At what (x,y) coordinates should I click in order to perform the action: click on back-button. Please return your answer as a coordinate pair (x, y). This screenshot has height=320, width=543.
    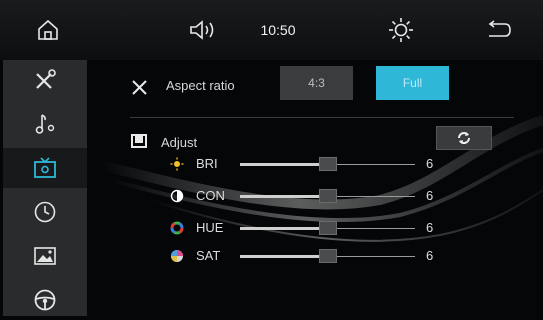
    Looking at the image, I should click on (499, 30).